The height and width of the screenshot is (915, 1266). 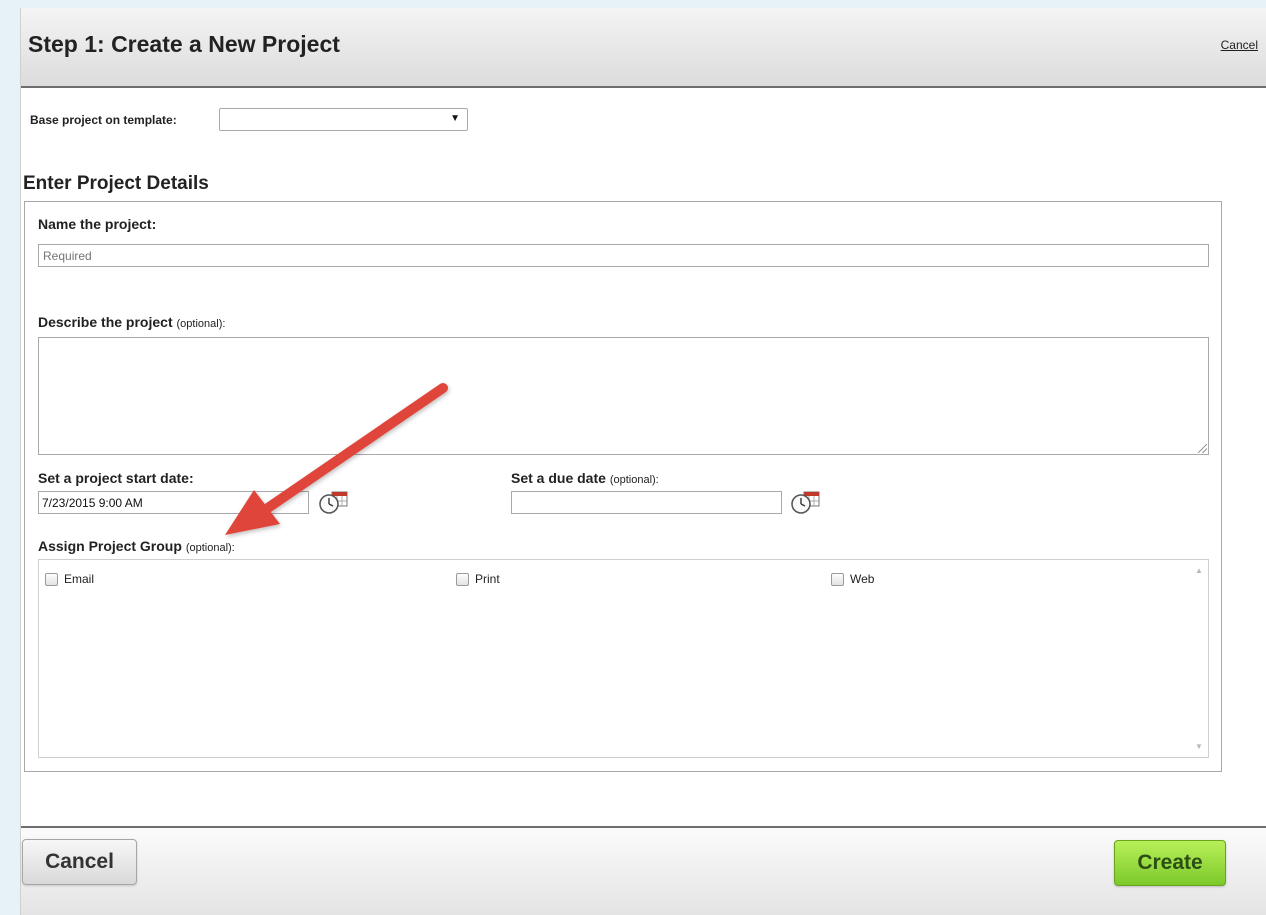 I want to click on group-label-print: Print, so click(x=487, y=579).